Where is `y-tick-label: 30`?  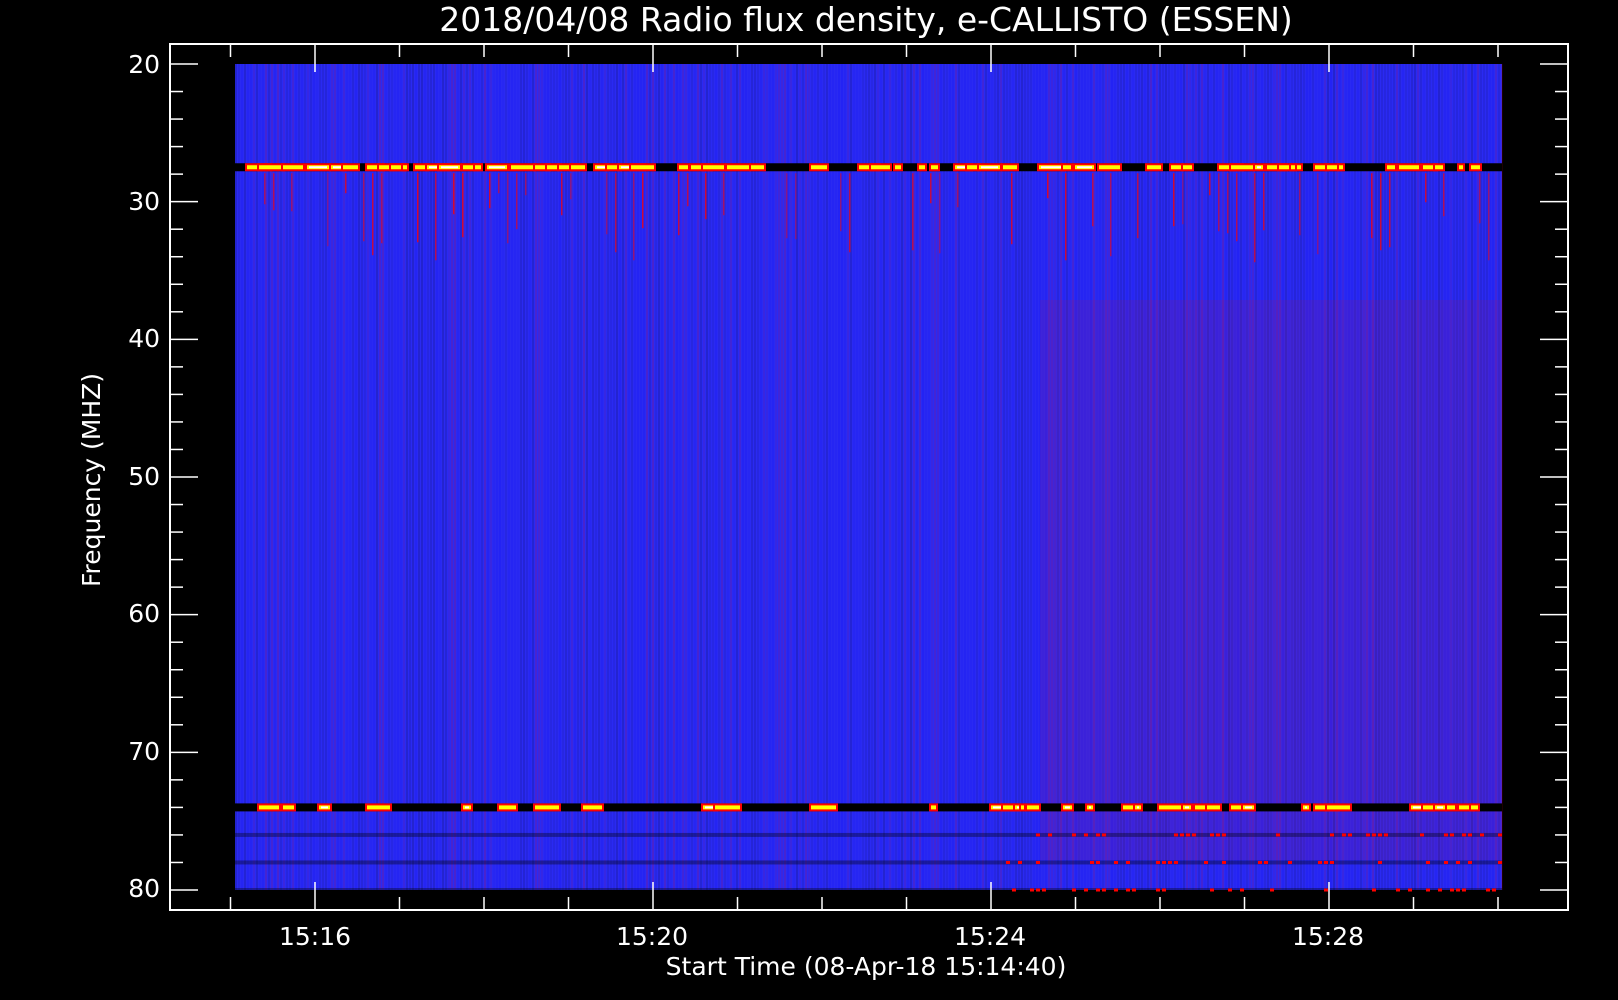
y-tick-label: 30 is located at coordinates (144, 201).